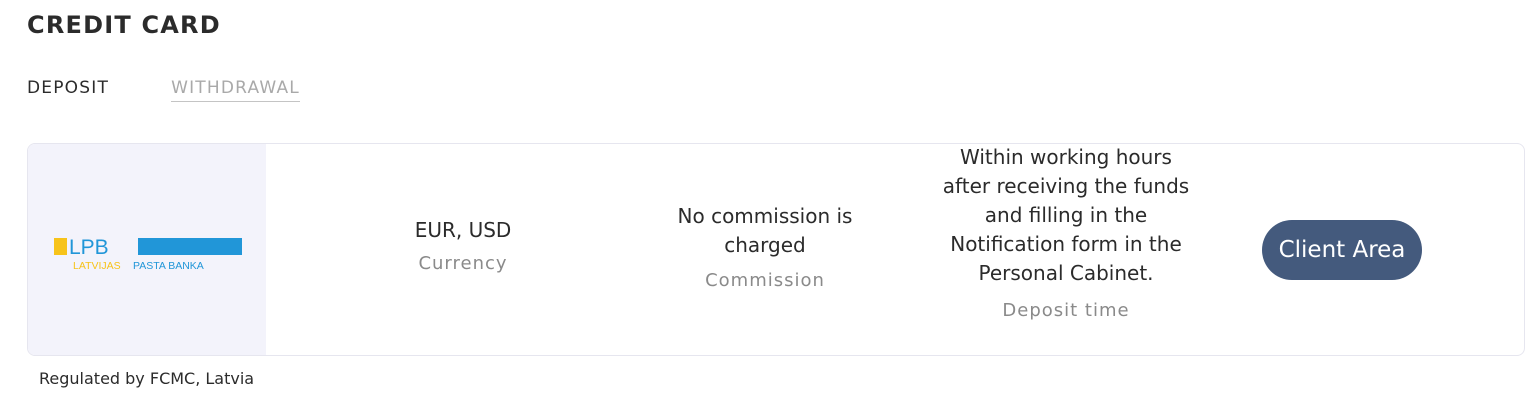 The image size is (1532, 395). What do you see at coordinates (124, 25) in the screenshot?
I see `section-title: CREDIT CARD` at bounding box center [124, 25].